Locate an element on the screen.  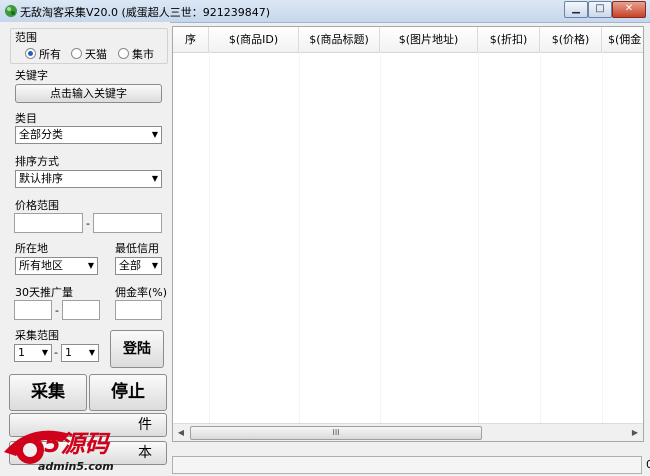
close-button: ✕ is located at coordinates (629, 9).